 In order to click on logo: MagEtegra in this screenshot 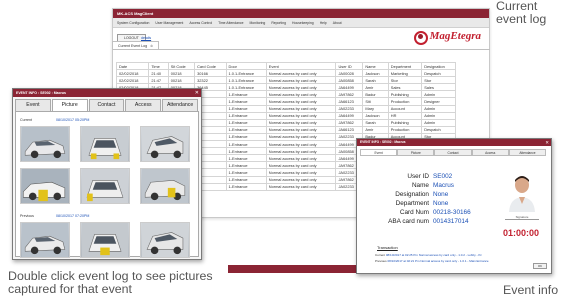, I will do `click(447, 37)`.